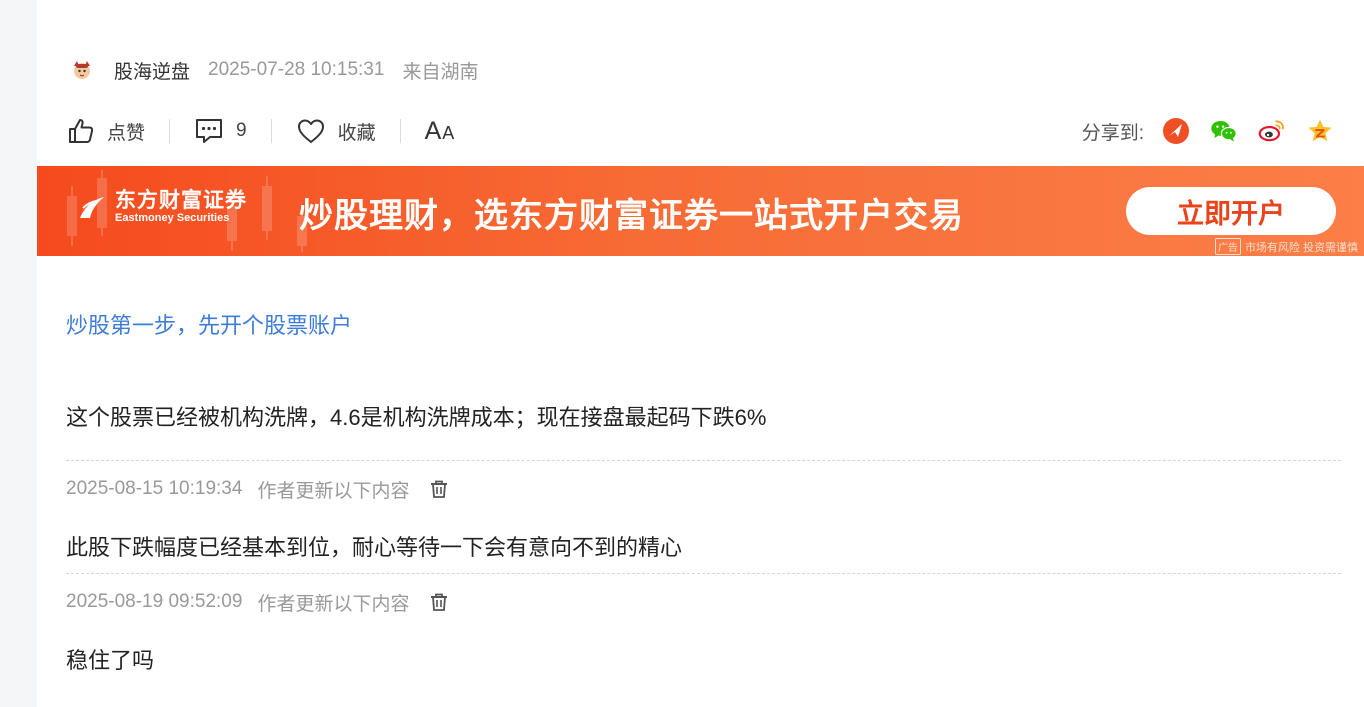 The image size is (1364, 707). I want to click on ad-disclaimer: 广告 市场有风险 投资需谨慎, so click(1286, 246).